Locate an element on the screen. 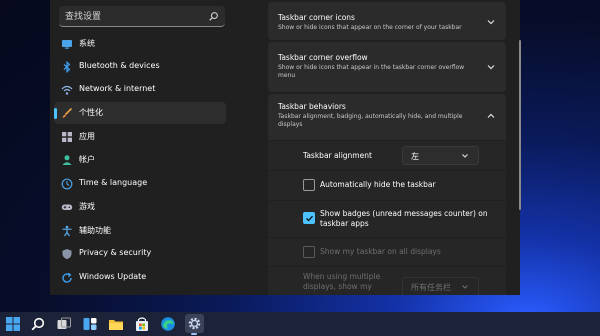 The height and width of the screenshot is (336, 600). person-icon is located at coordinates (67, 160).